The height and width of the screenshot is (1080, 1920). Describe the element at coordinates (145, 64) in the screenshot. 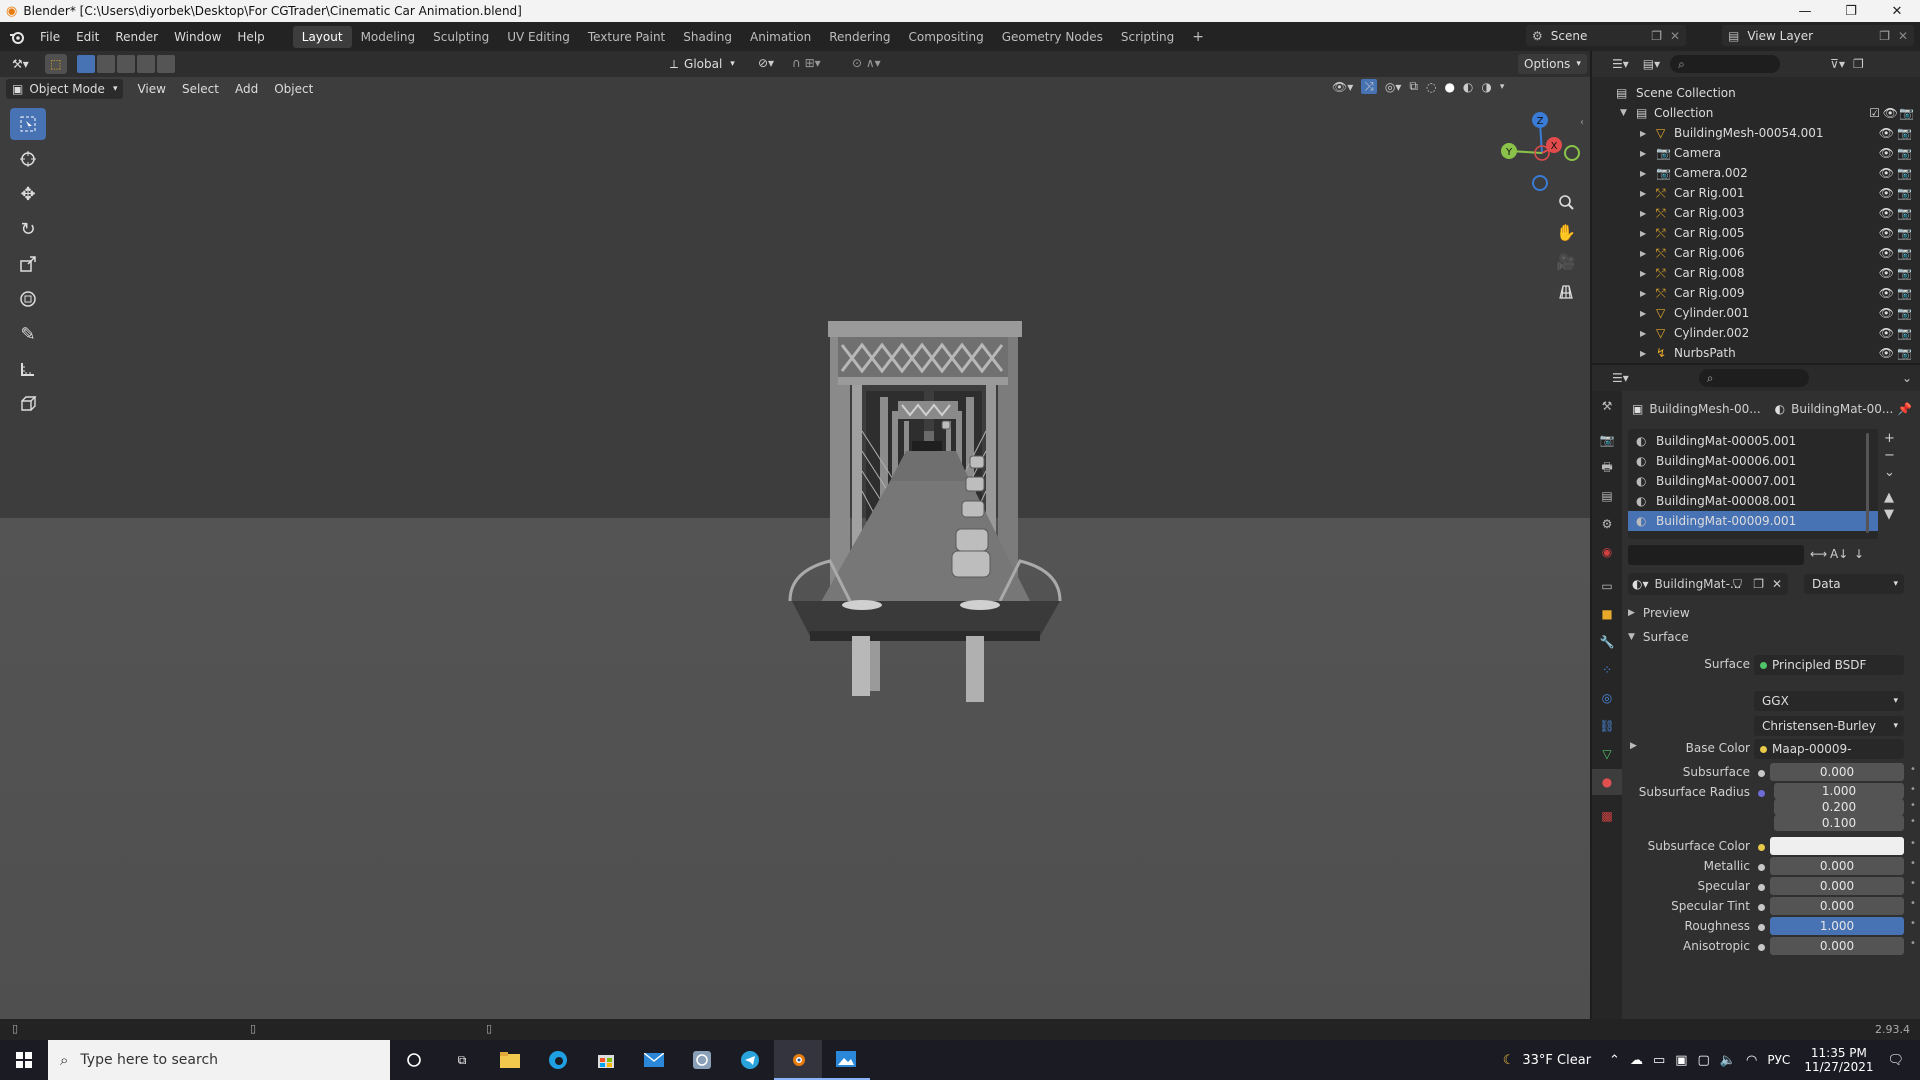

I see `select-invert-icon` at that location.